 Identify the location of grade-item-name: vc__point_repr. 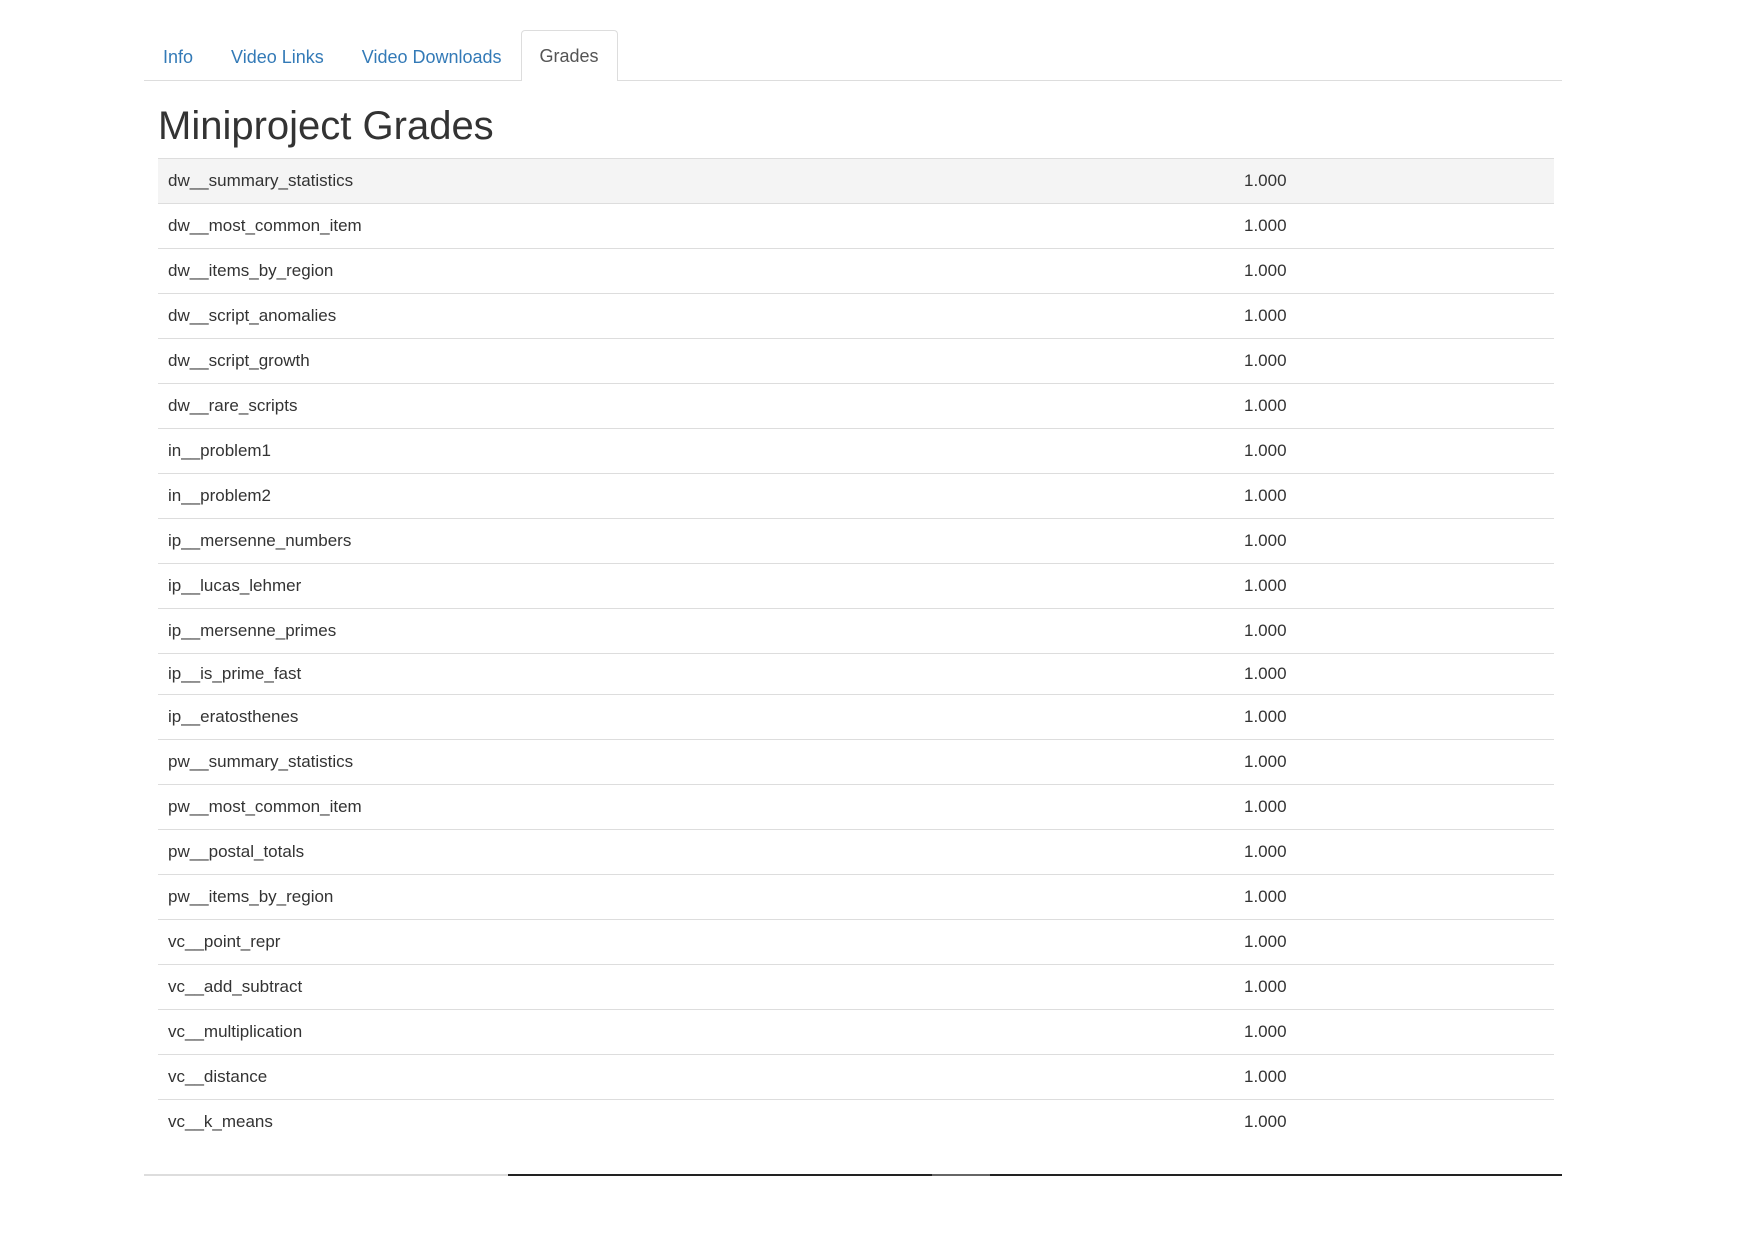
(224, 941).